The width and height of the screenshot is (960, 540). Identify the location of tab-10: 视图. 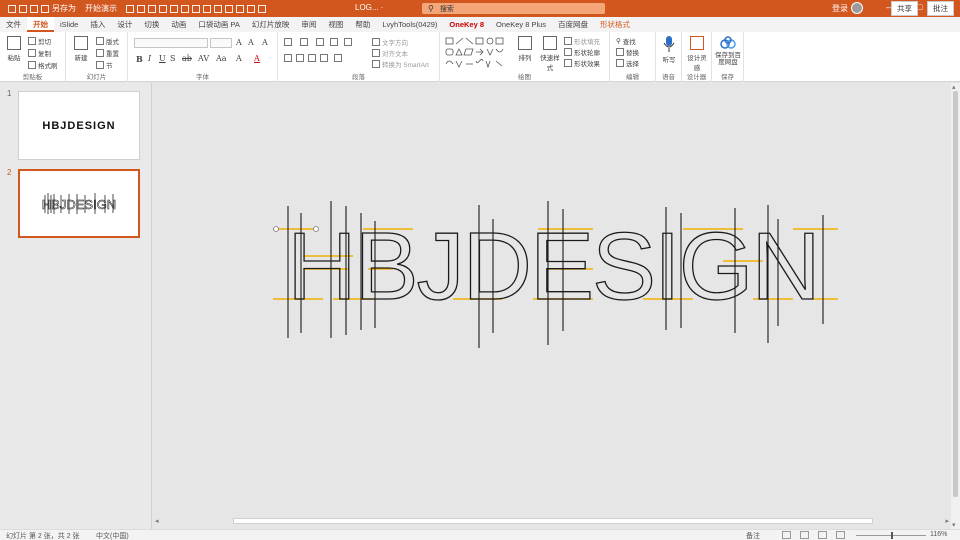
(335, 24).